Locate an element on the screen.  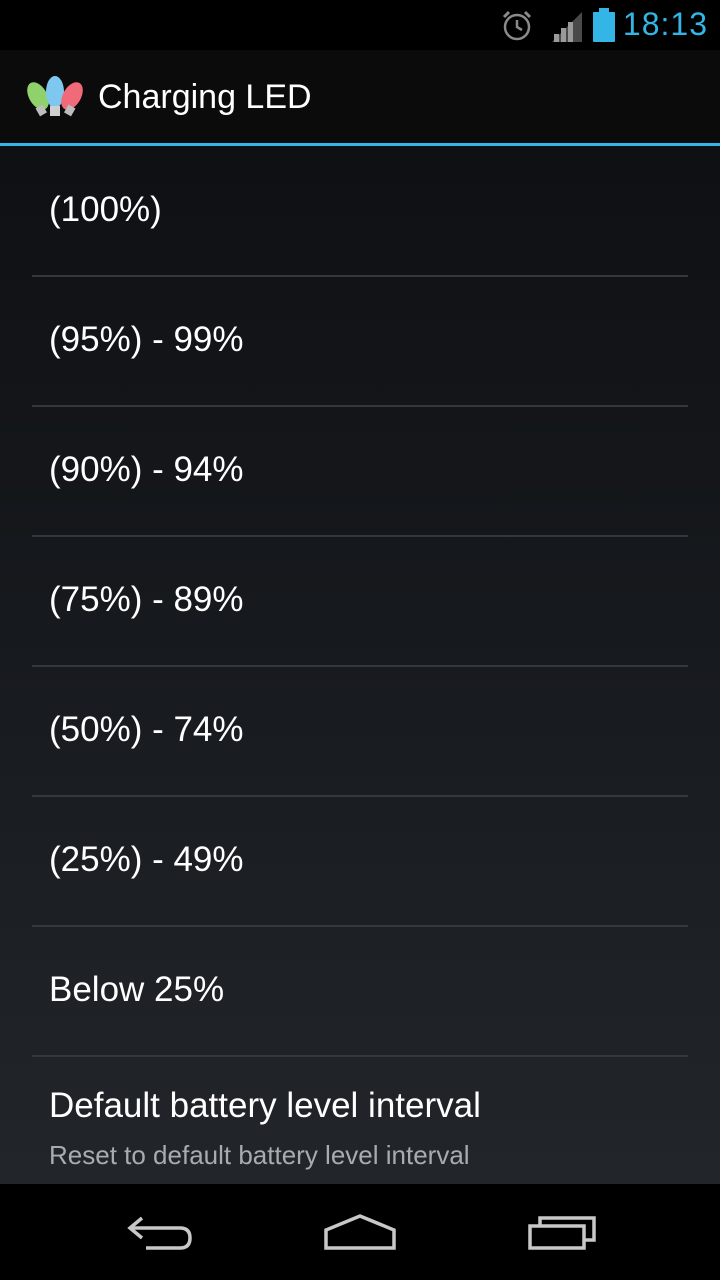
list-item: (75%) - 89% is located at coordinates (360, 601).